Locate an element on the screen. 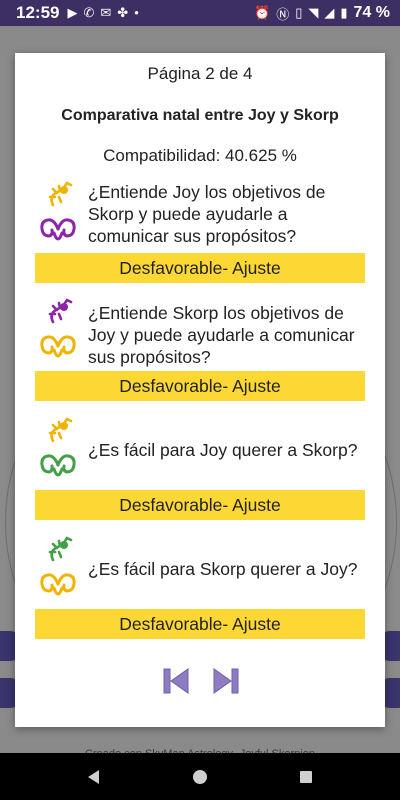  signal-icon: ◢ is located at coordinates (329, 12).